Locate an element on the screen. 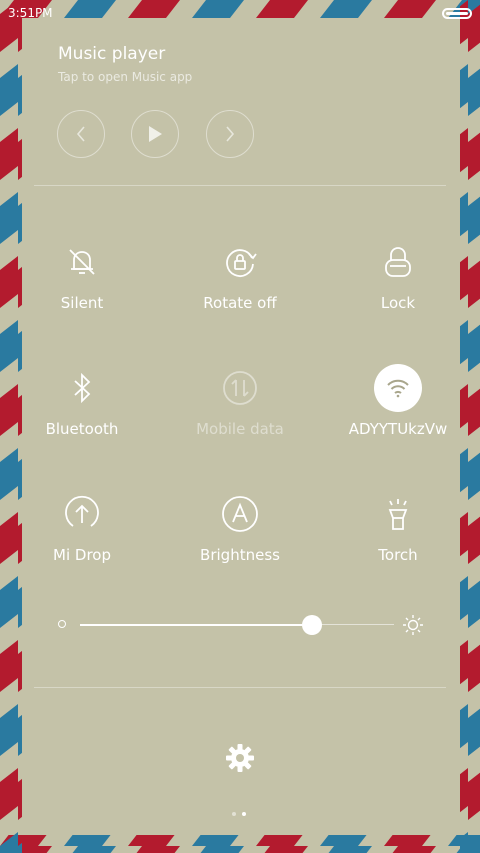 This screenshot has height=853, width=480. bell-off-icon is located at coordinates (82, 262).